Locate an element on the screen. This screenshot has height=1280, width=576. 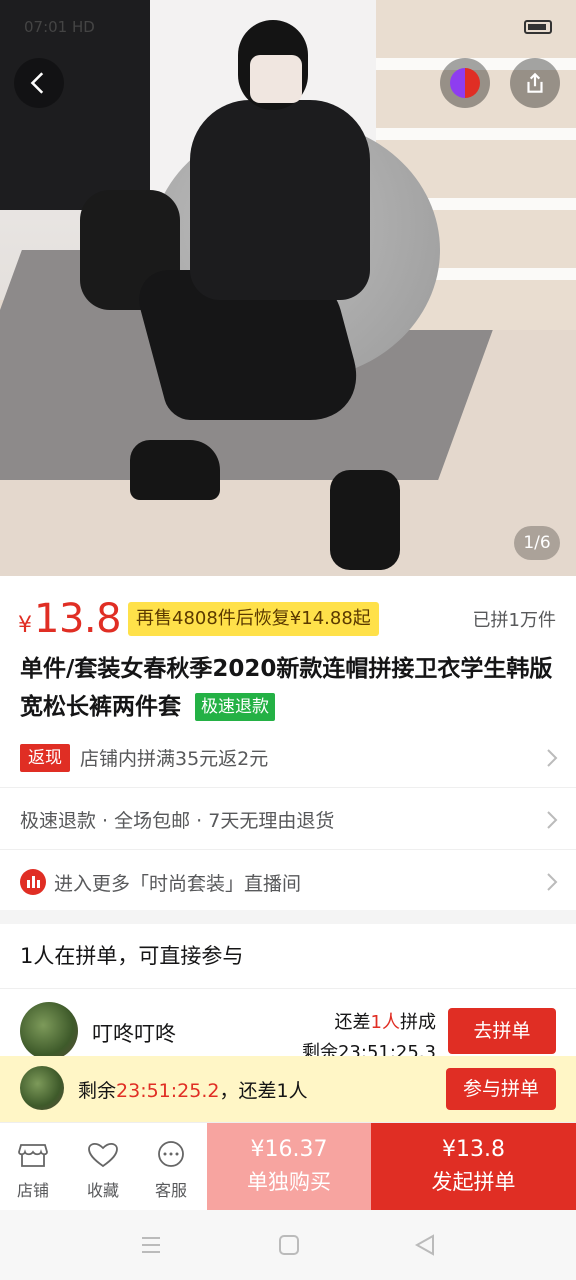
price-row: ¥ 13.8 再售4808件后恢复¥14.88起 已拼1万件 is located at coordinates (288, 612).